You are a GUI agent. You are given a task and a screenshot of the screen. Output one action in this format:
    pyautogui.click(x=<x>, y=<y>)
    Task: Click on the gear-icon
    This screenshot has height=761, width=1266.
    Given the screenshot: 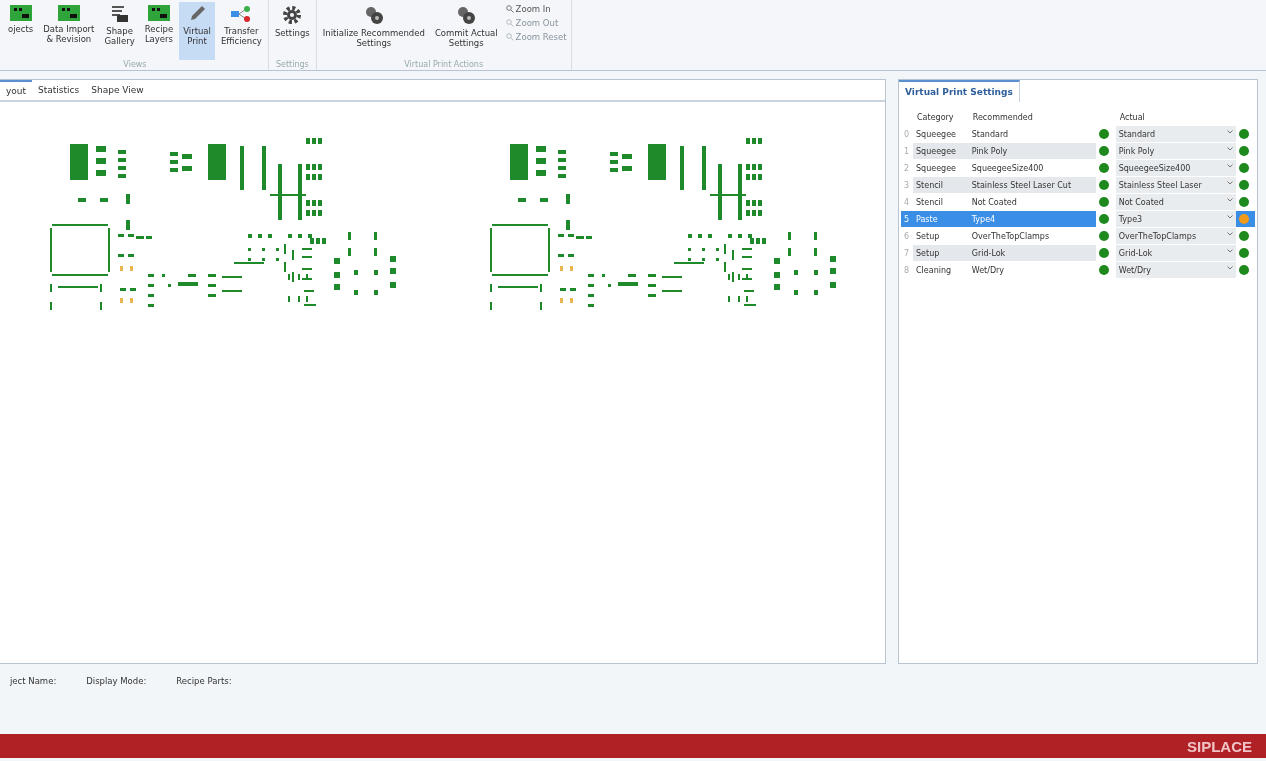 What is the action you would take?
    pyautogui.click(x=292, y=15)
    